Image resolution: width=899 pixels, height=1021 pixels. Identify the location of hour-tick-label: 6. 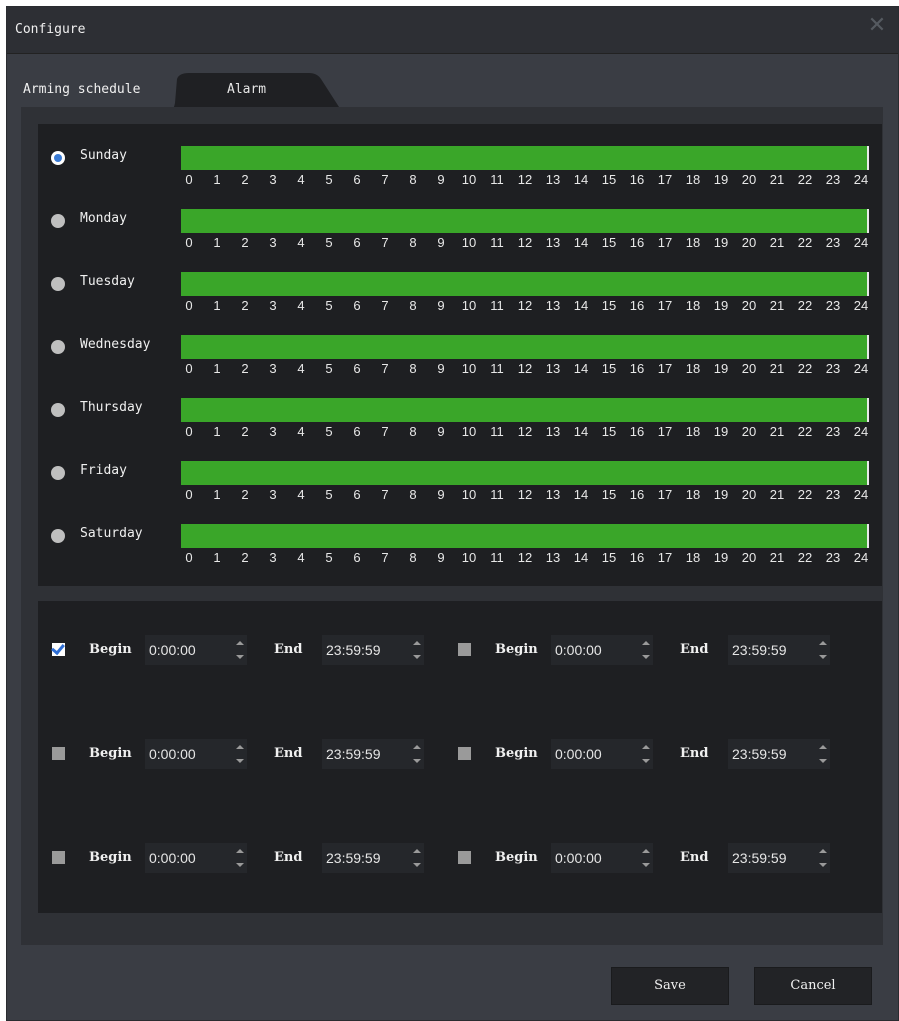
(357, 242).